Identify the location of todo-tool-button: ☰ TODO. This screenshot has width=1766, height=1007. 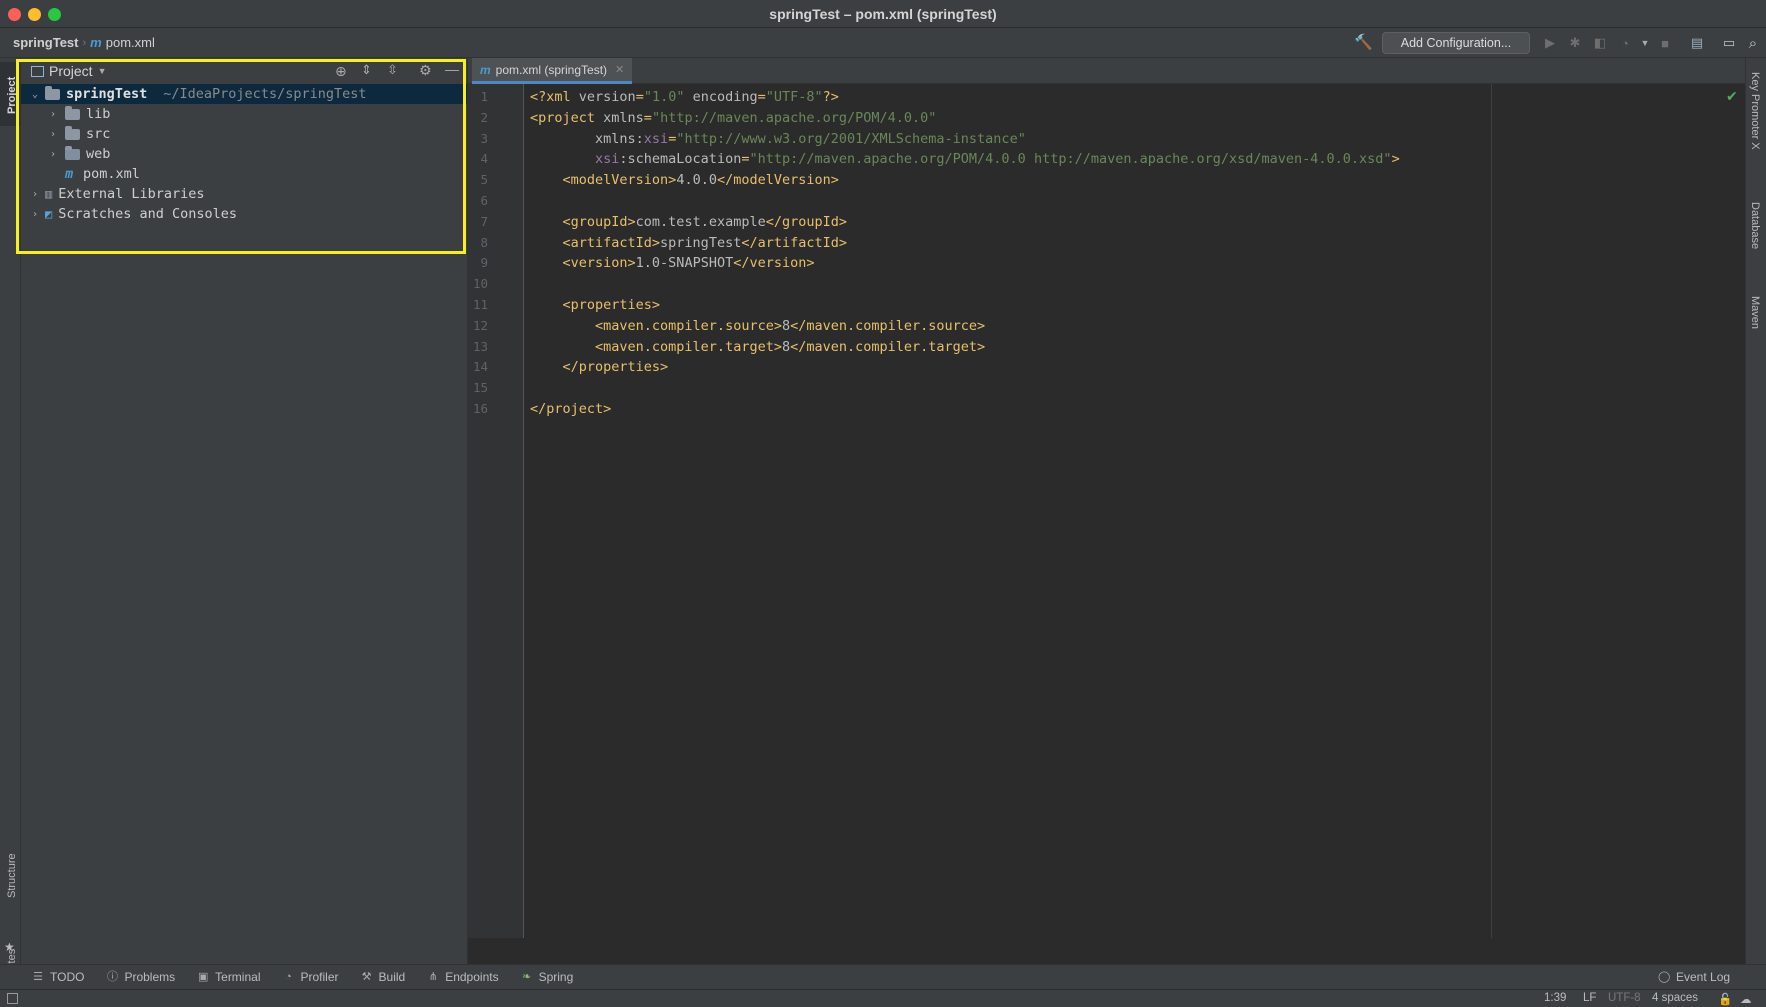
(58, 977).